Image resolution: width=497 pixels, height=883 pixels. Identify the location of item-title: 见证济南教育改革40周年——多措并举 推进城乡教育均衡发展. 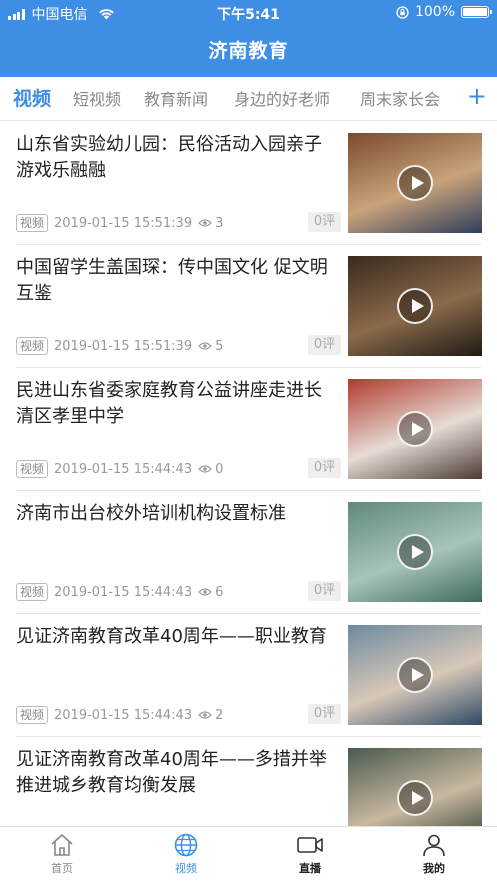
(171, 772).